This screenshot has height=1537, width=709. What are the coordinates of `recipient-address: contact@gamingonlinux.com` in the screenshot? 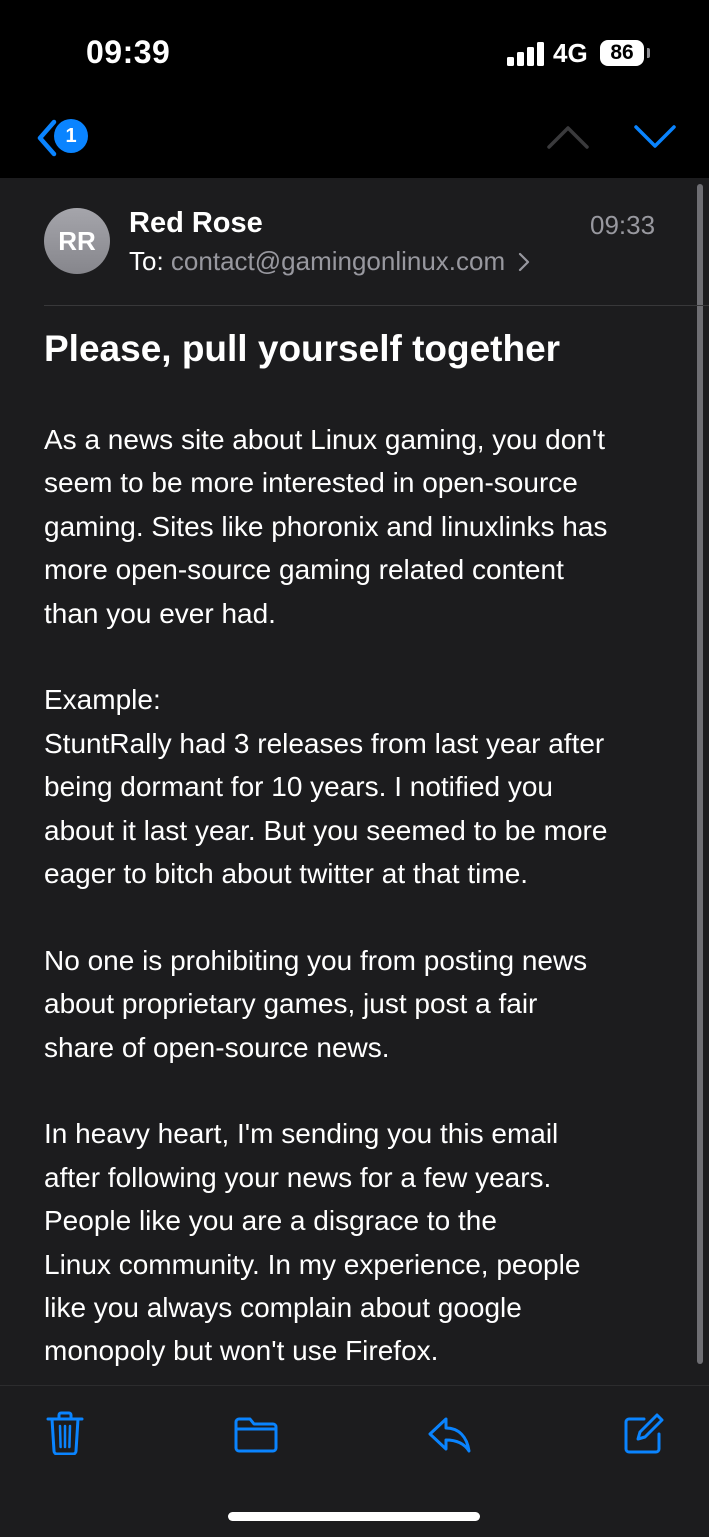 It's located at (338, 261).